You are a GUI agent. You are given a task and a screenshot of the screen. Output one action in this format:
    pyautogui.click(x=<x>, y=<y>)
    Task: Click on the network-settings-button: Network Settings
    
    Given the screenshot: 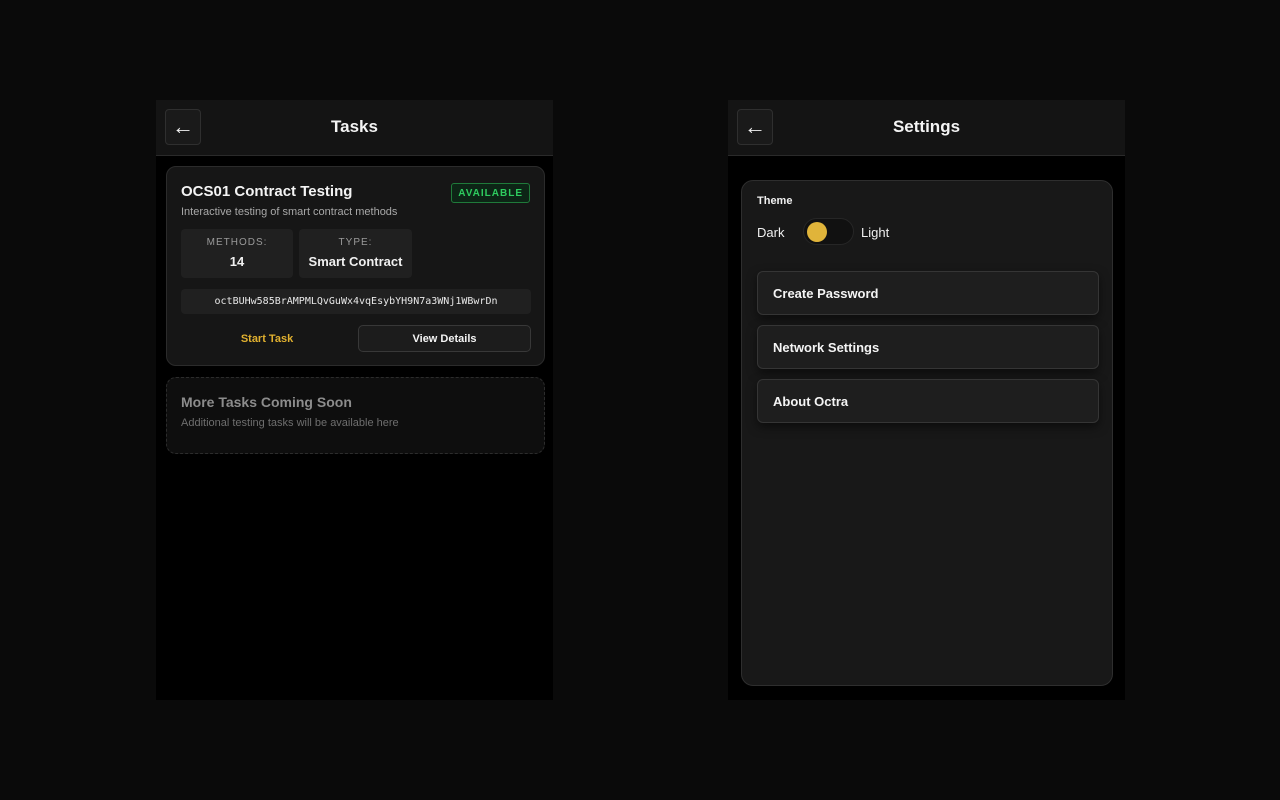 What is the action you would take?
    pyautogui.click(x=928, y=347)
    